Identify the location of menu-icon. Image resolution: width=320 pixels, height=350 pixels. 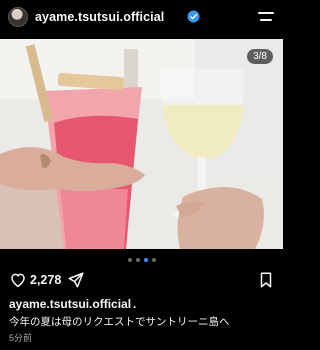
(266, 17).